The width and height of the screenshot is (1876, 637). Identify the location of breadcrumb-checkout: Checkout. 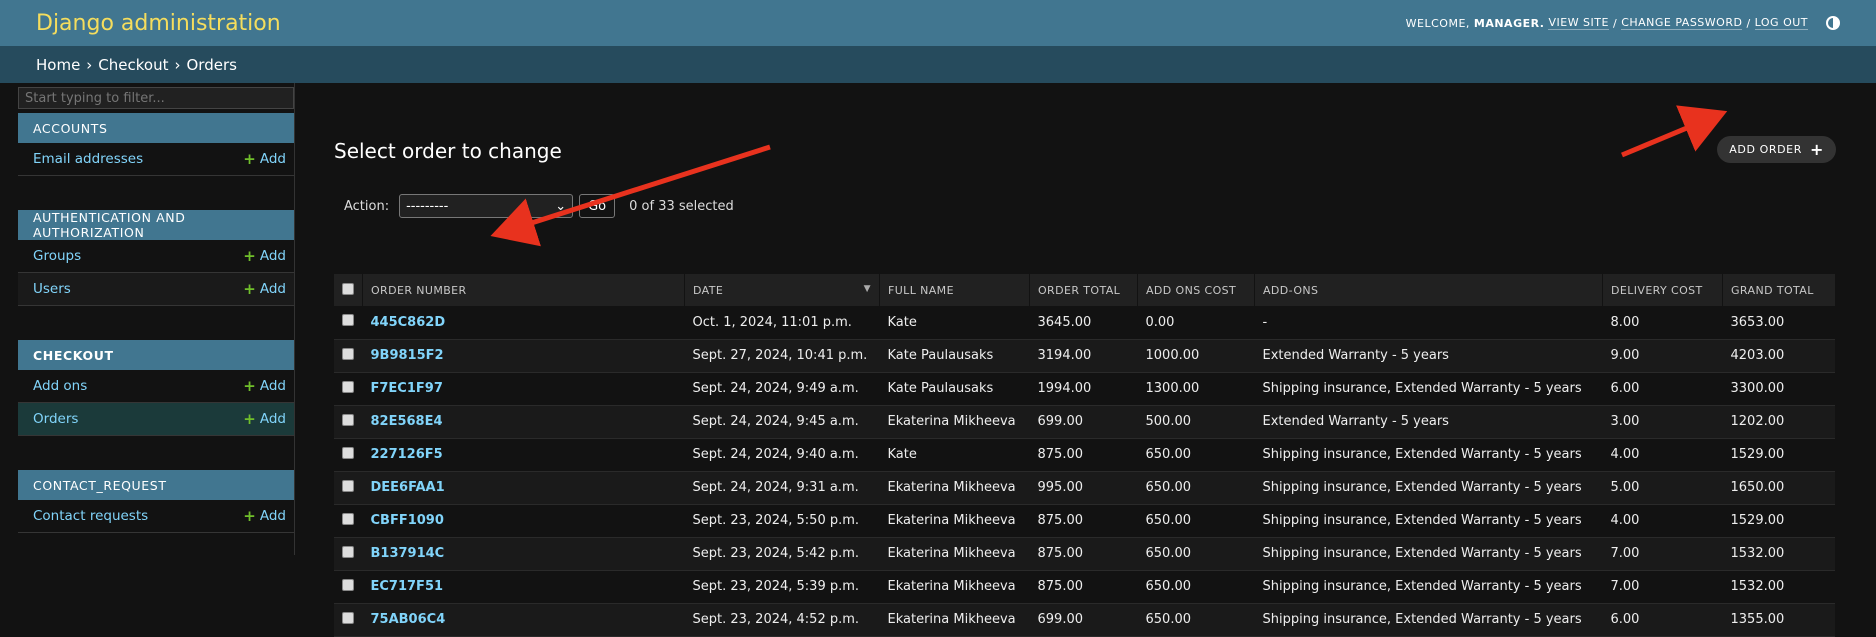
(133, 65).